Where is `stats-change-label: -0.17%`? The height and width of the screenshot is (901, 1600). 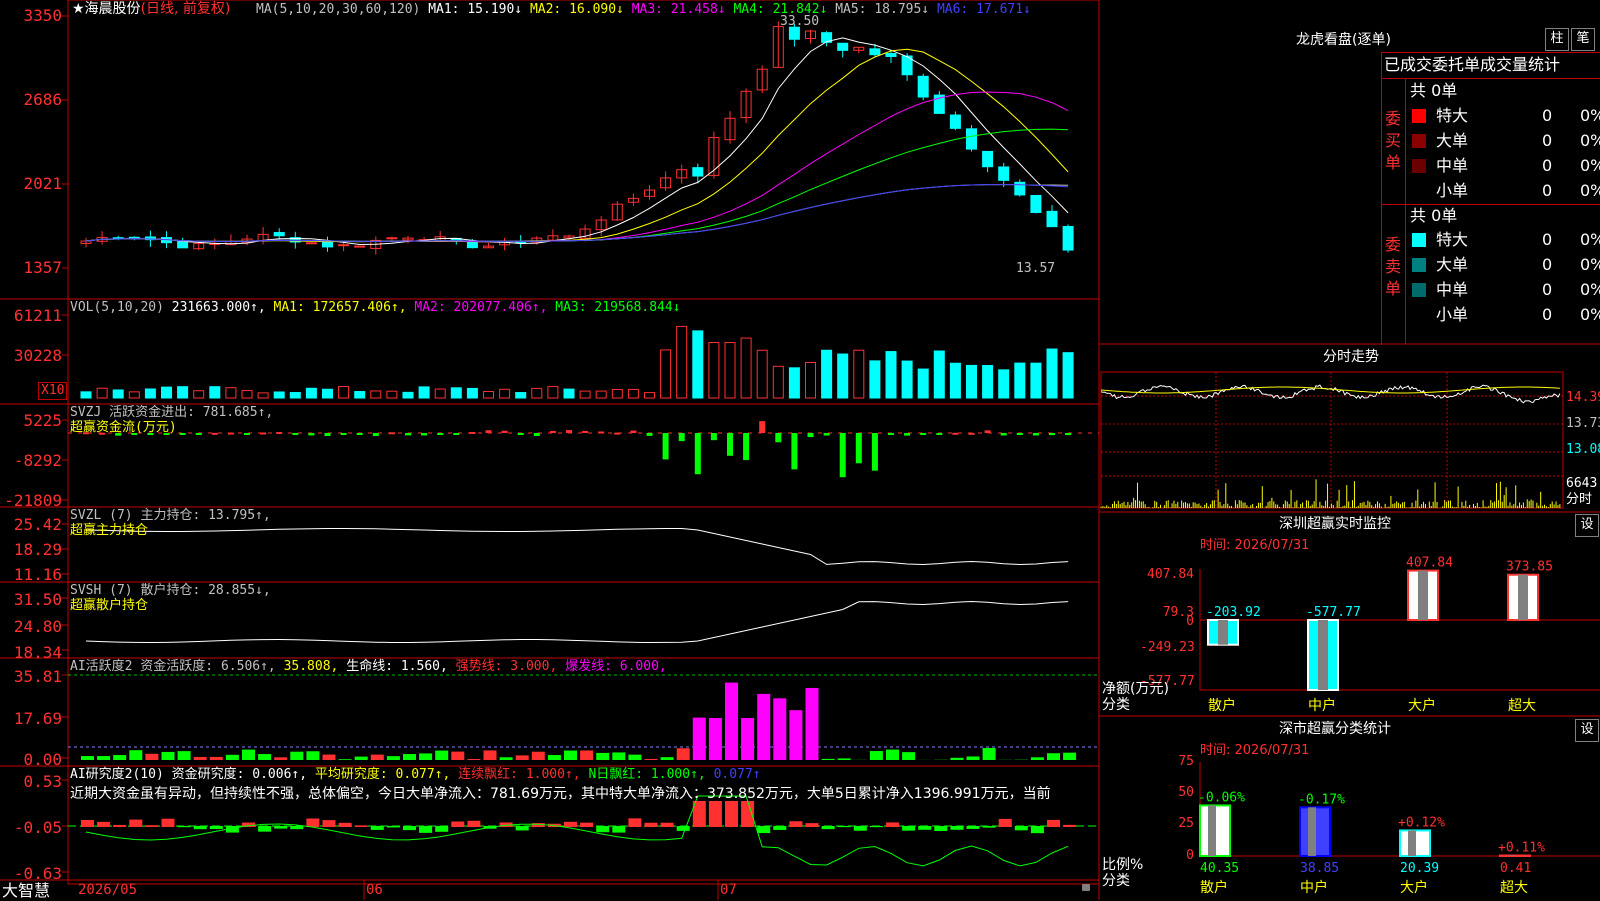 stats-change-label: -0.17% is located at coordinates (1321, 799).